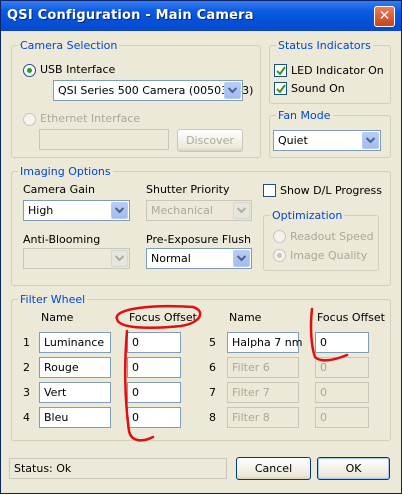 Image resolution: width=402 pixels, height=495 pixels. I want to click on filter-name-field: Vert, so click(75, 392).